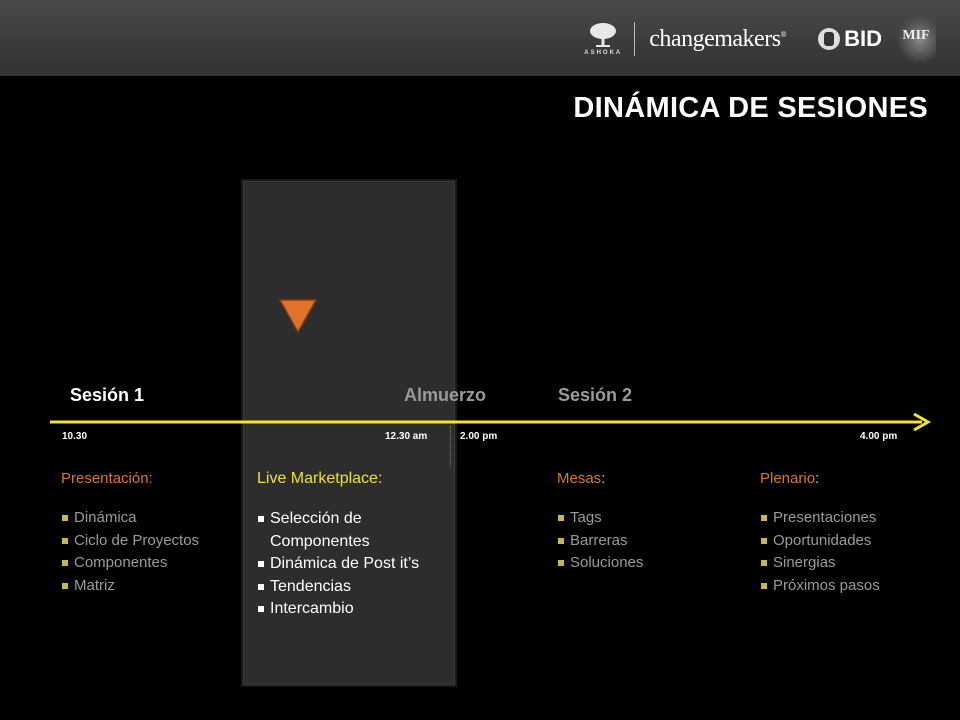 The image size is (960, 720). I want to click on list-item: Selección de Componentes, so click(357, 530).